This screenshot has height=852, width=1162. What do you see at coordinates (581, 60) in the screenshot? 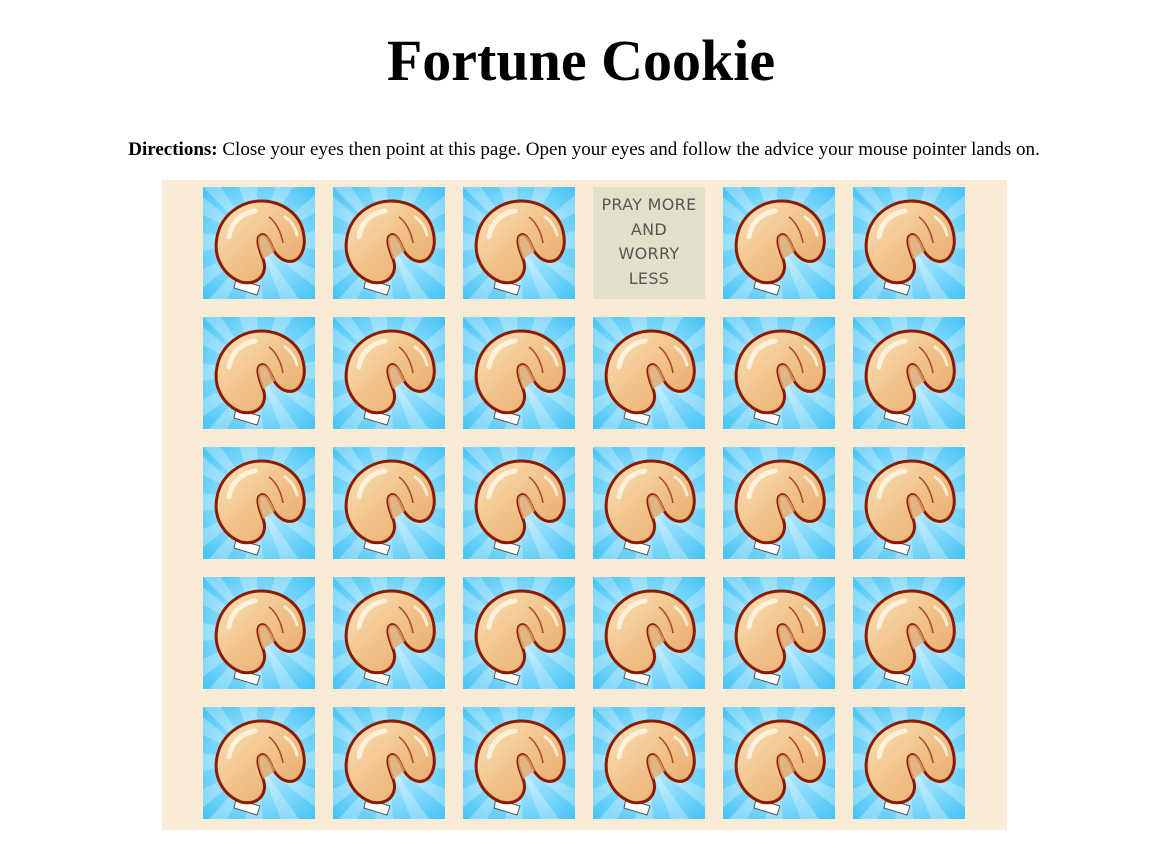
I see `page-title: Fortune Cookie` at bounding box center [581, 60].